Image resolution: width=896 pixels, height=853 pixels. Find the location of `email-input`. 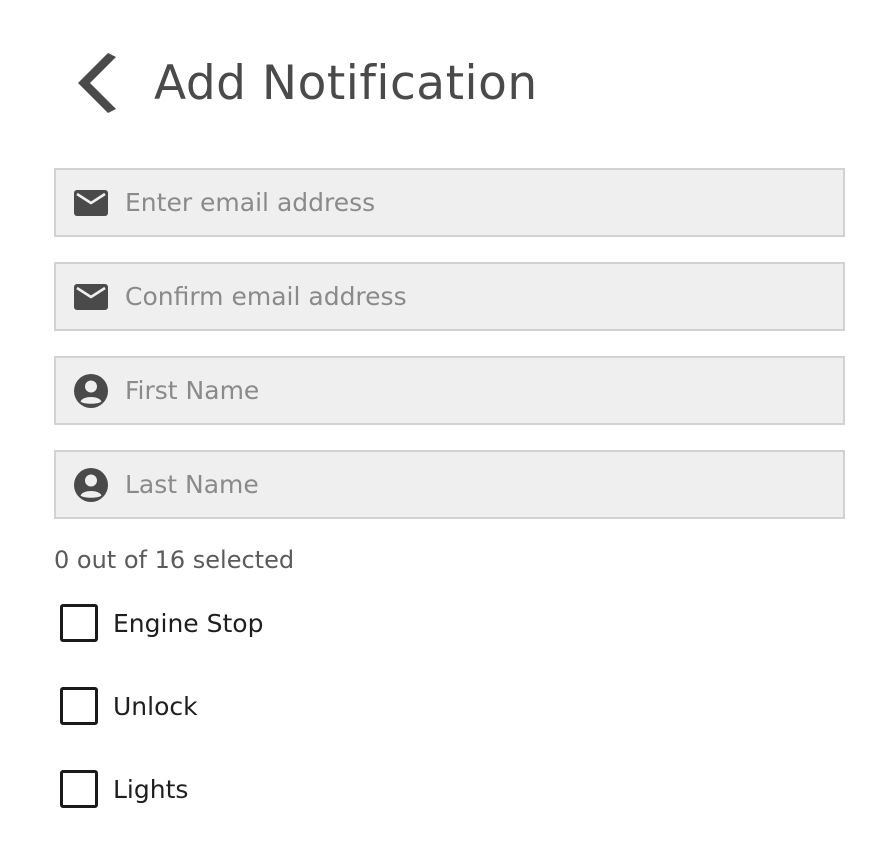

email-input is located at coordinates (484, 202).